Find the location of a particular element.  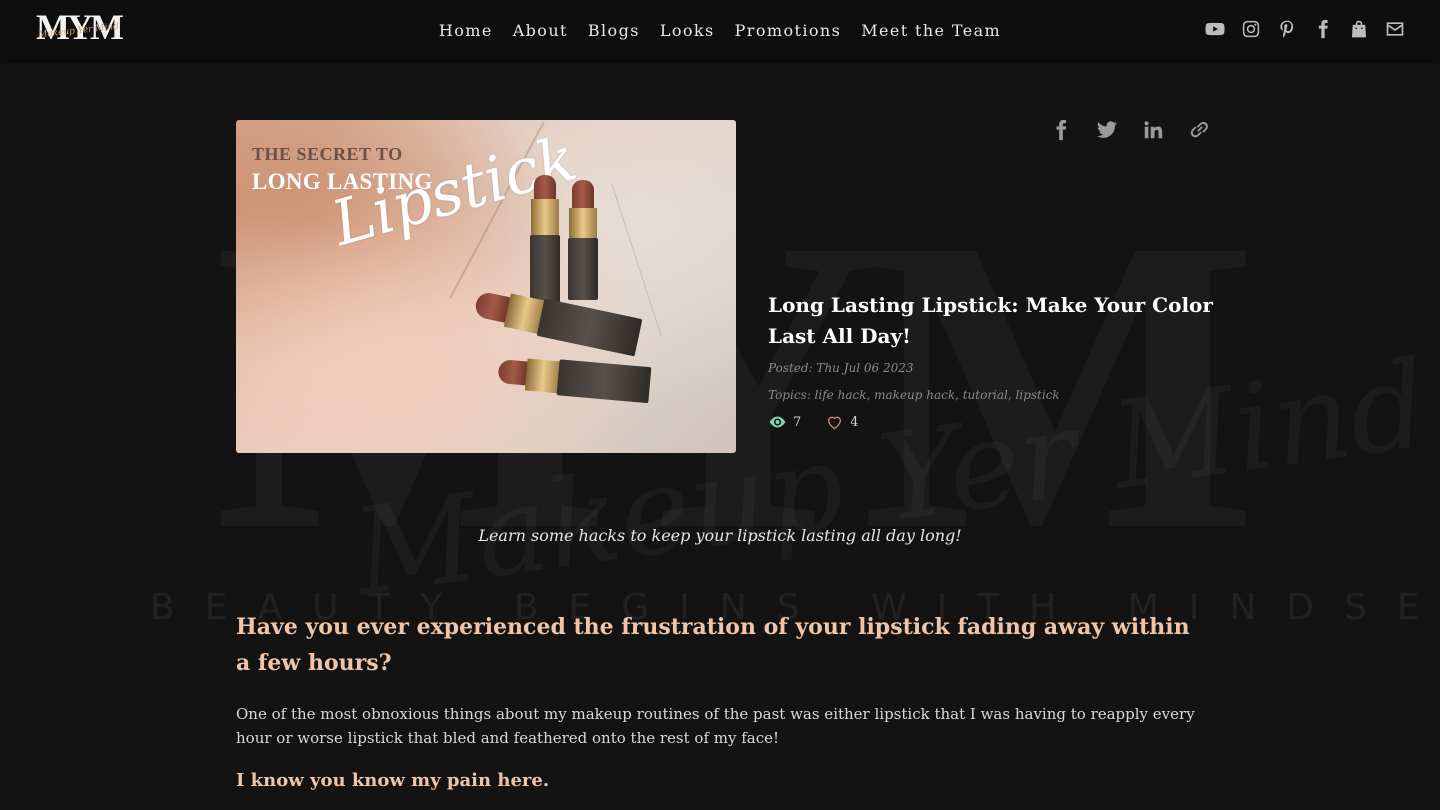

eye-icon is located at coordinates (777, 422).